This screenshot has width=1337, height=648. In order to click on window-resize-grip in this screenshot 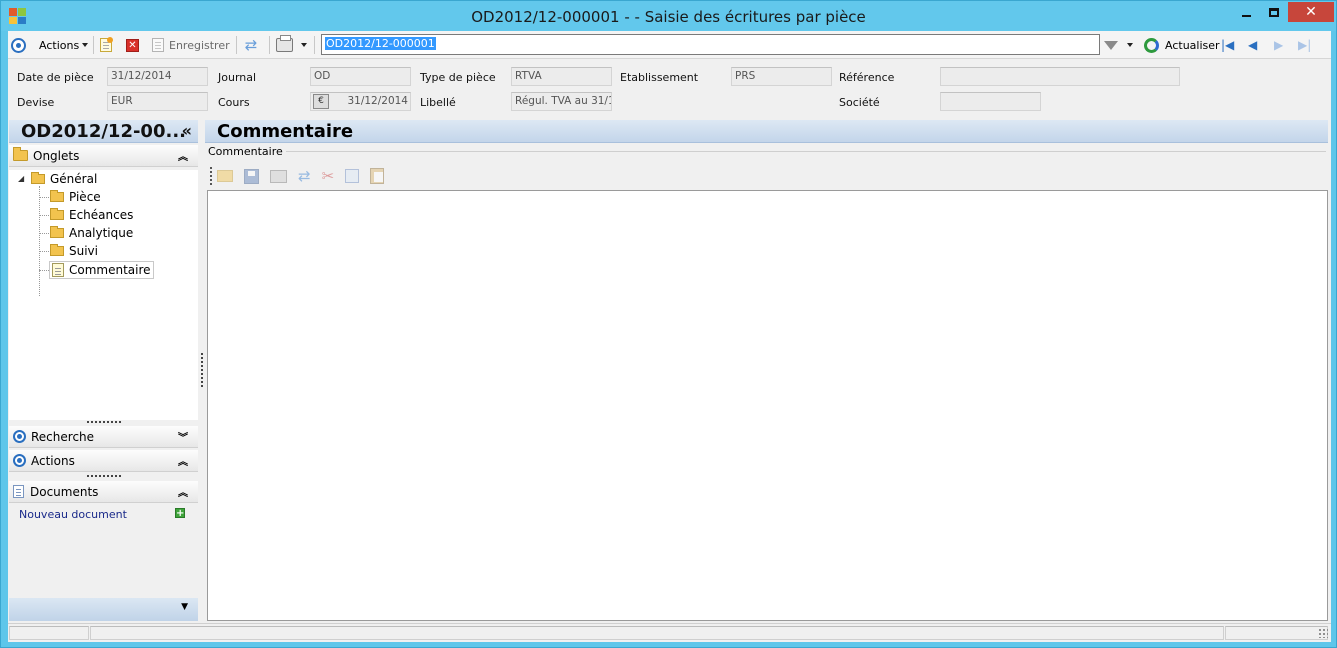, I will do `click(1323, 633)`.